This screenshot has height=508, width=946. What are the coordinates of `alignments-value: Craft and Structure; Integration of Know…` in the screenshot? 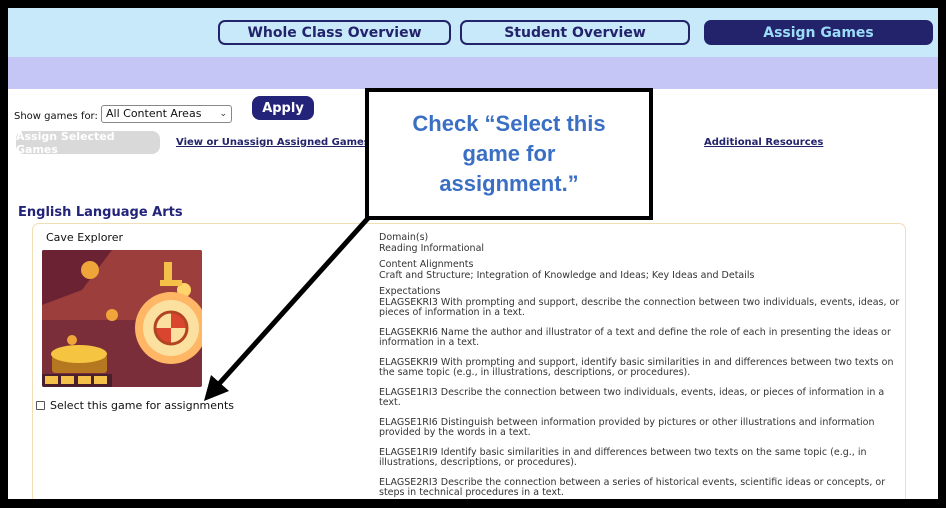 It's located at (567, 275).